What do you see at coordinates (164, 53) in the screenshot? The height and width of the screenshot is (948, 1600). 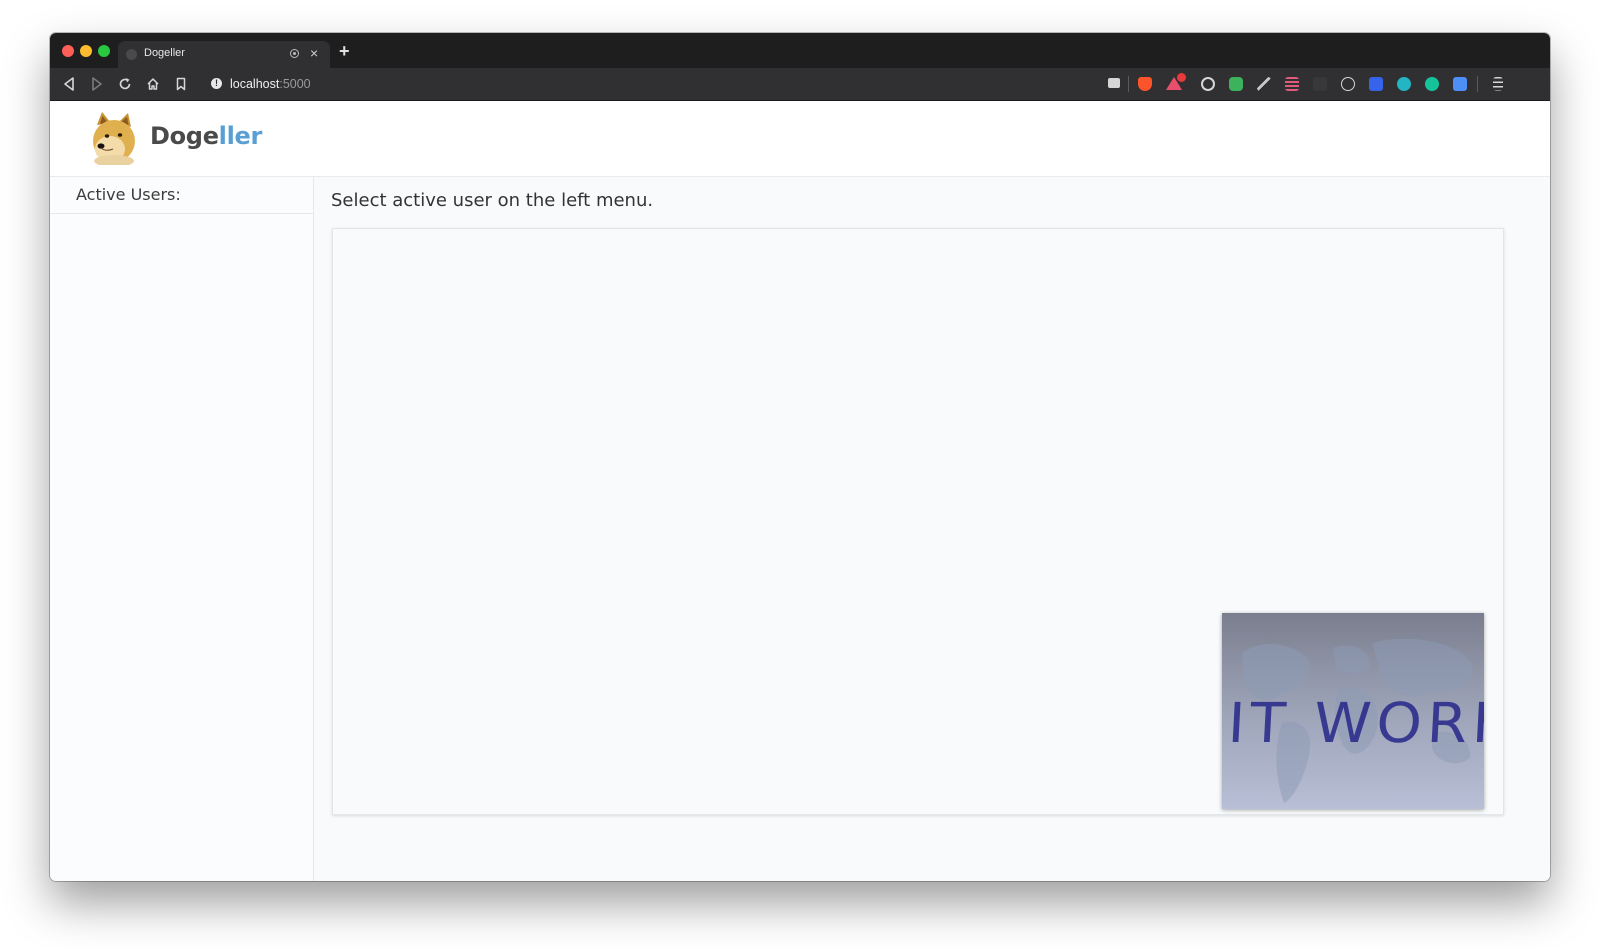 I see `tab-title: Dogeller` at bounding box center [164, 53].